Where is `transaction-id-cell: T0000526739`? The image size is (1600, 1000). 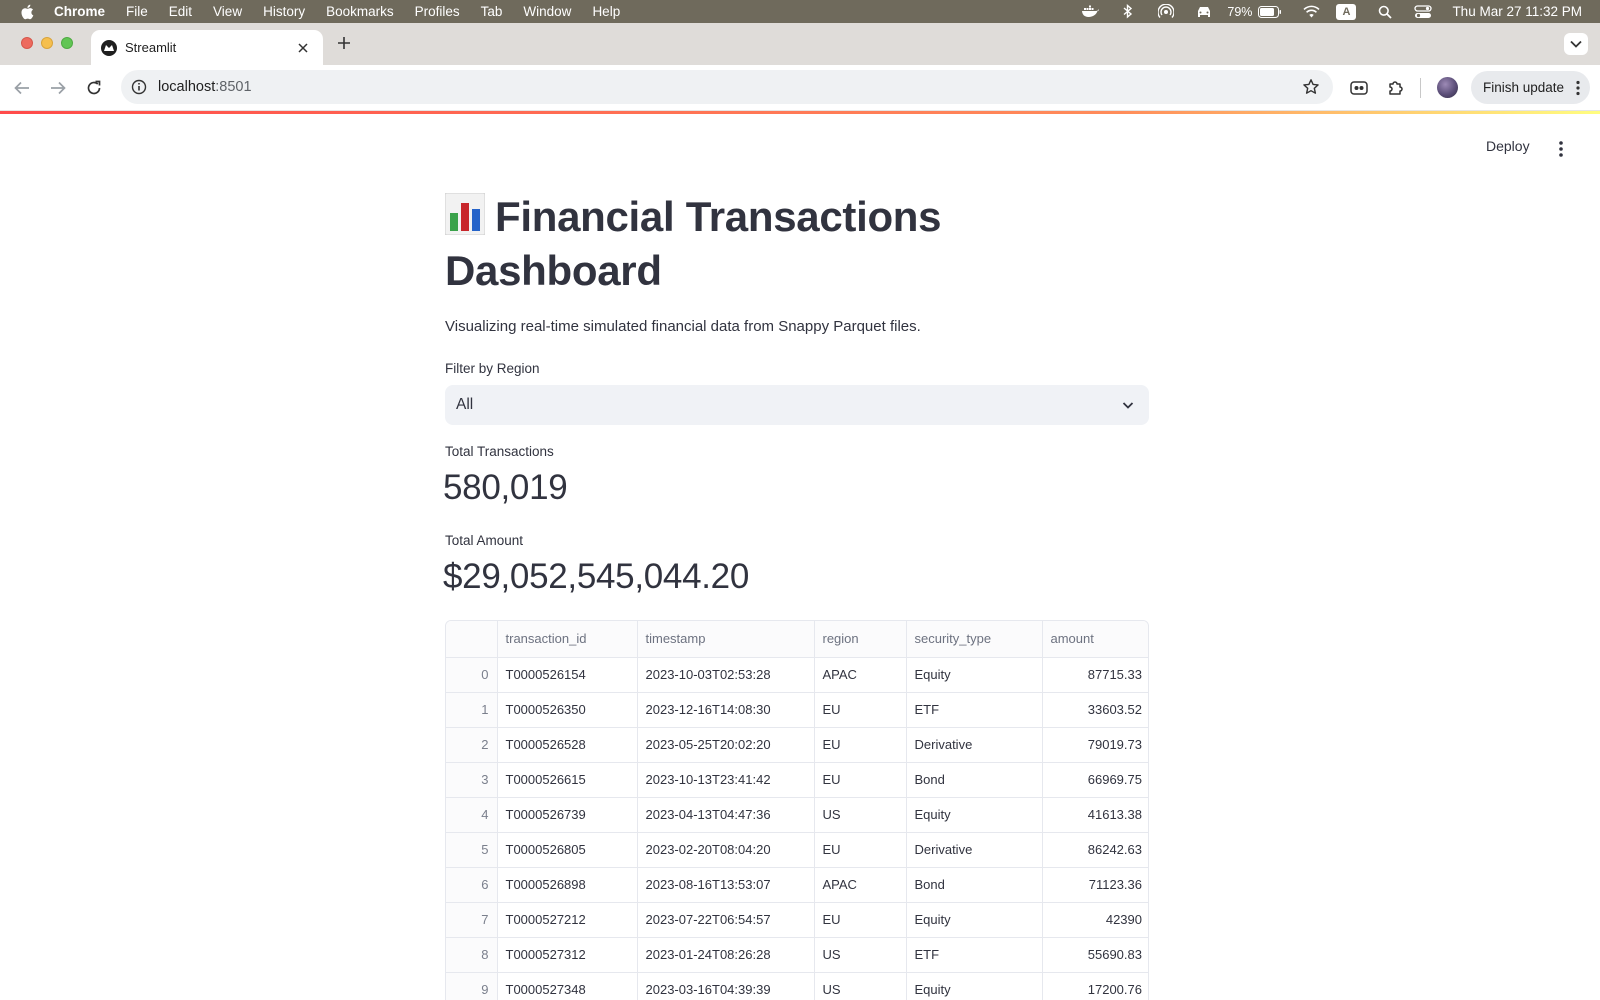
transaction-id-cell: T0000526739 is located at coordinates (567, 815).